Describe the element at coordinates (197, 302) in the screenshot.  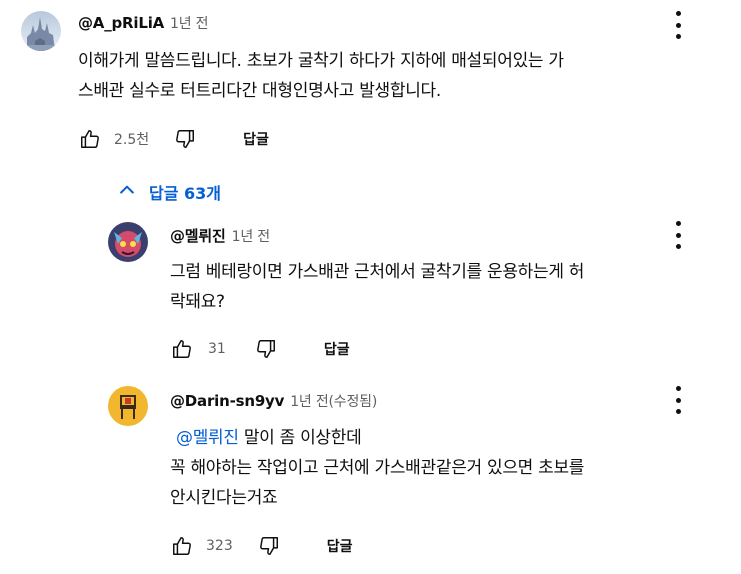
I see `reply-text-line: 락돼요?` at that location.